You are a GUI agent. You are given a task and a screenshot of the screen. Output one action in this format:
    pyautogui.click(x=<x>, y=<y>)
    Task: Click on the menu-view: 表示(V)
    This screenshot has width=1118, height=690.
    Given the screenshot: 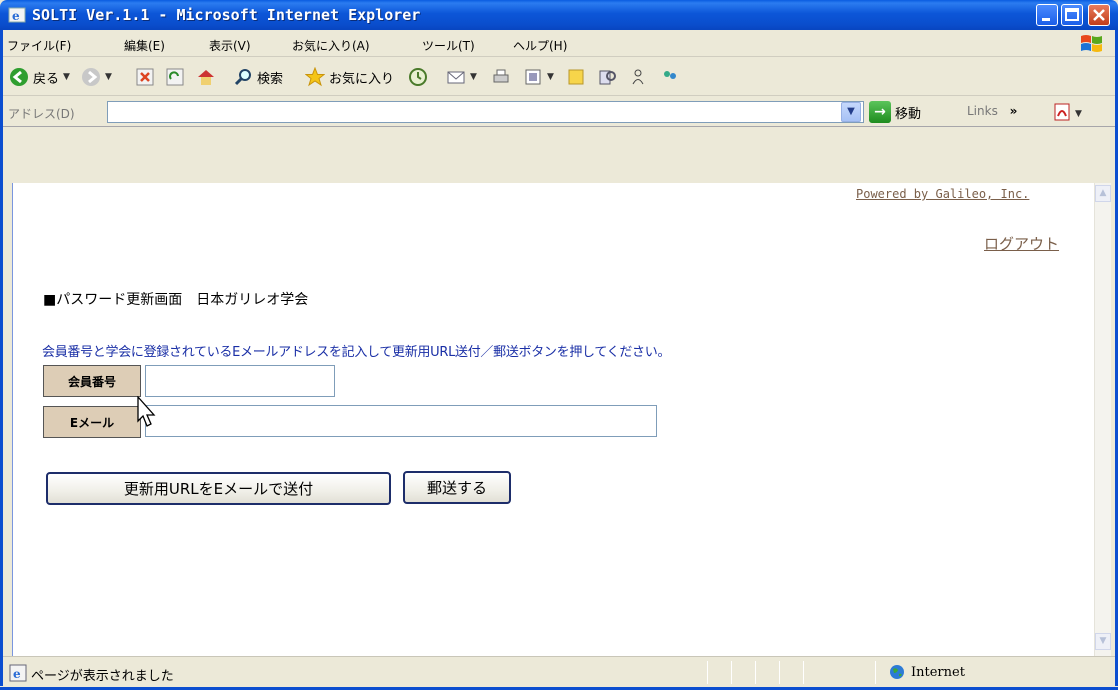 What is the action you would take?
    pyautogui.click(x=230, y=45)
    